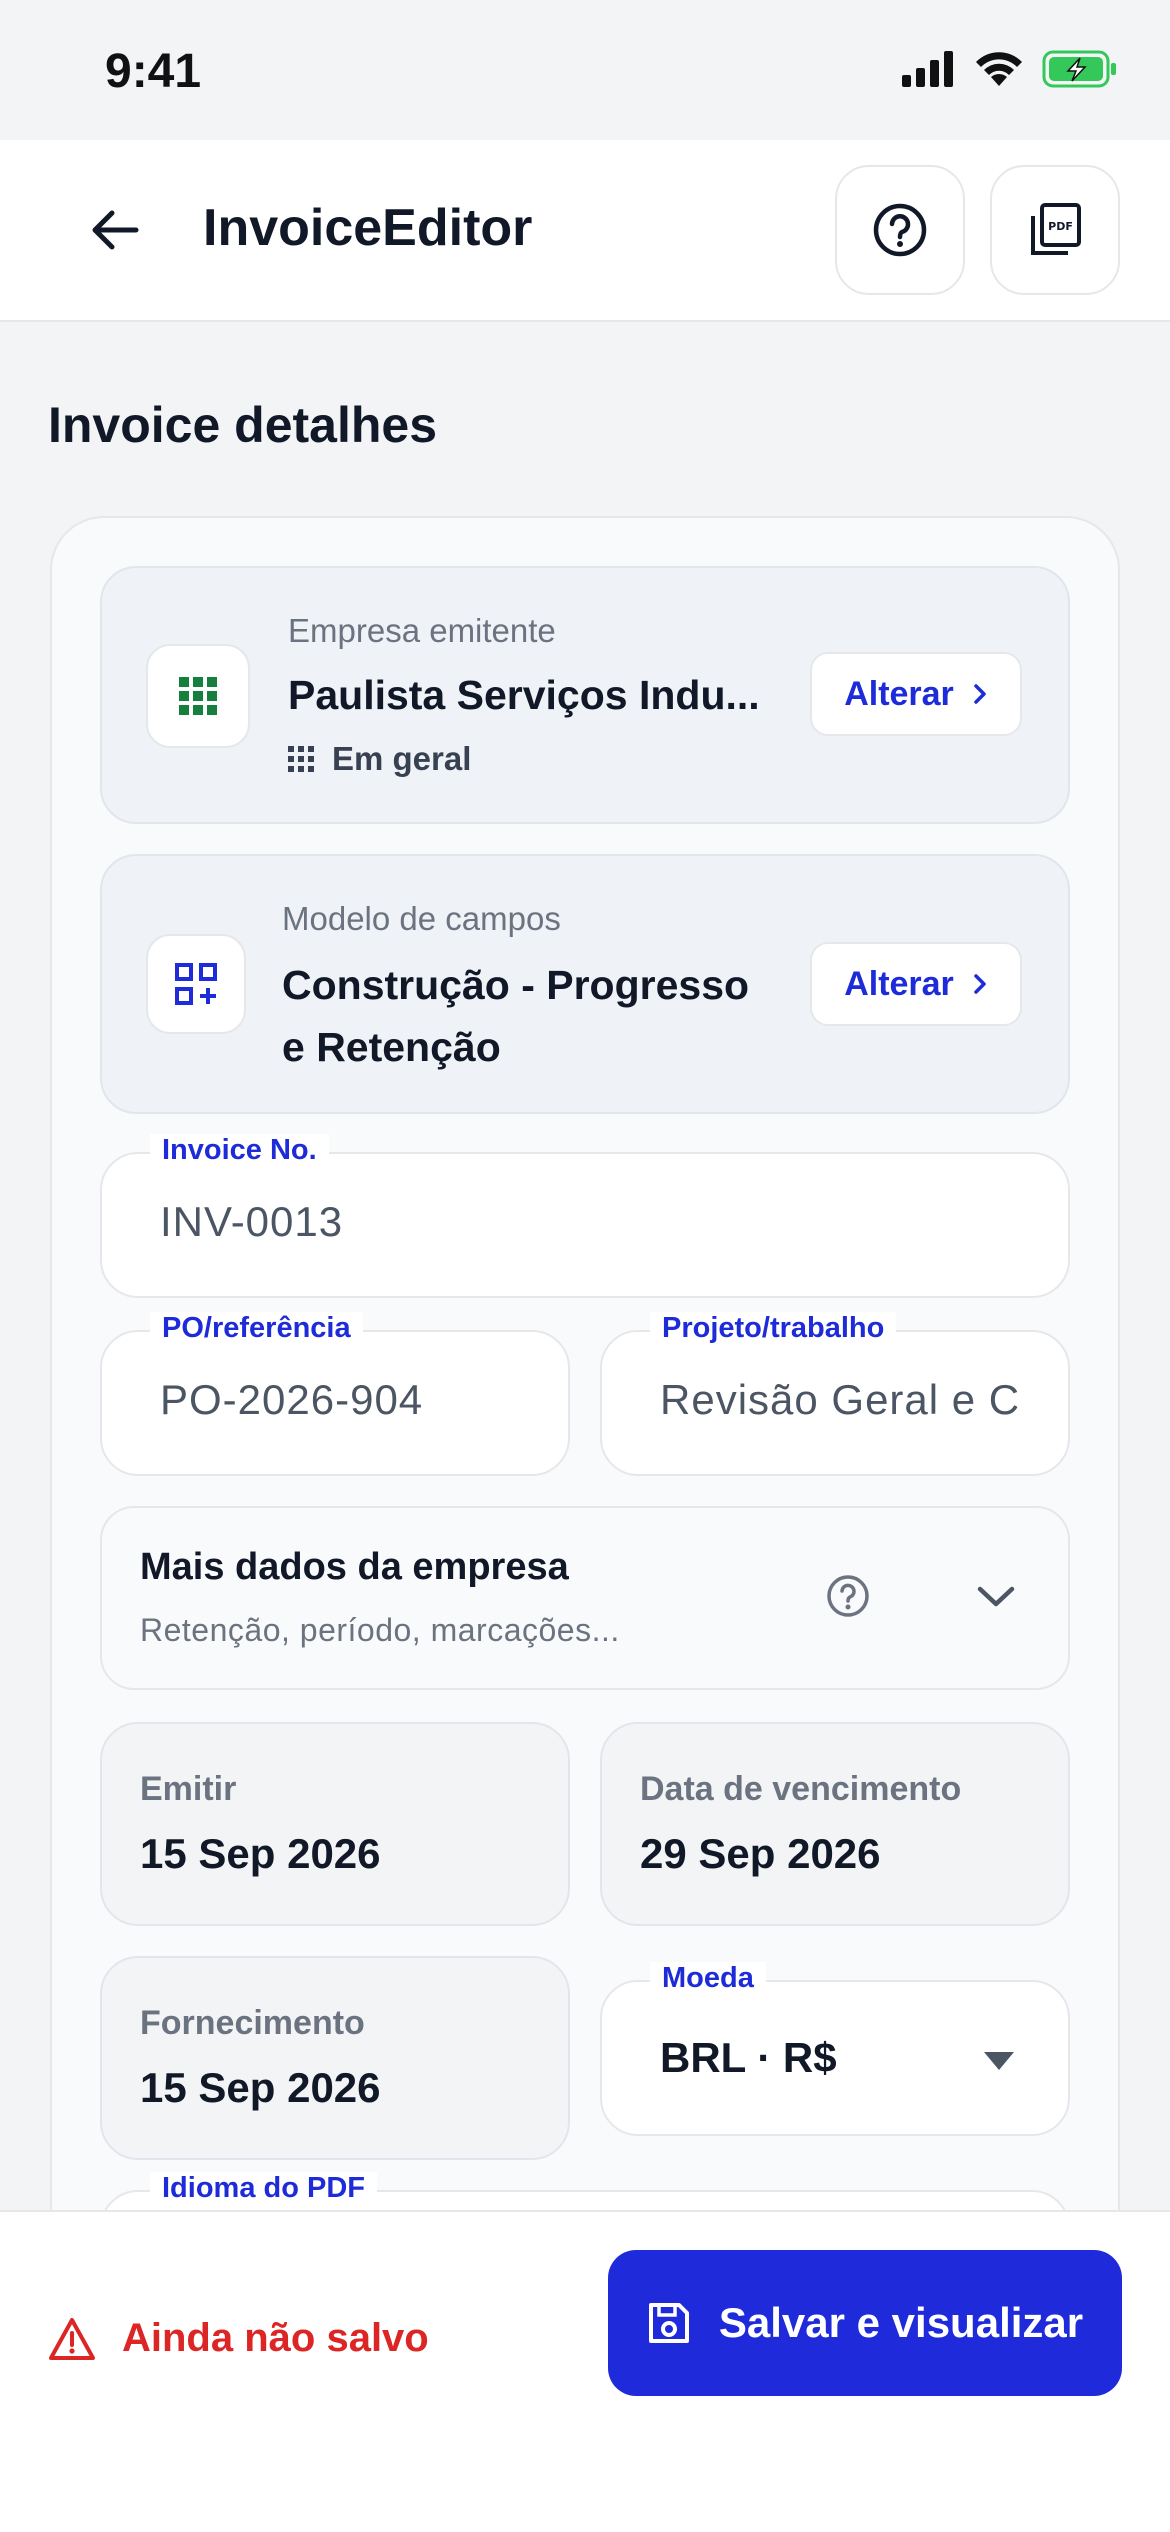  What do you see at coordinates (260, 2087) in the screenshot?
I see `supply-date-value: 15 Sep 2026` at bounding box center [260, 2087].